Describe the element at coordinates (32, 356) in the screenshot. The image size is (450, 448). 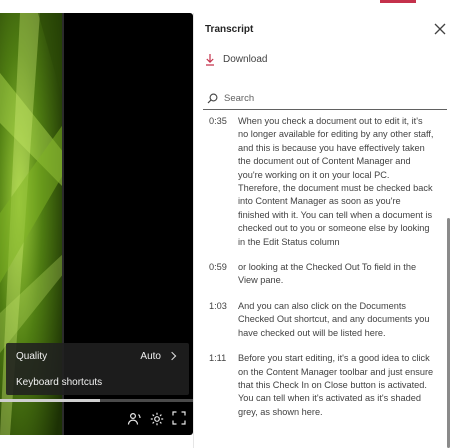
I see `quality-label: Quality` at that location.